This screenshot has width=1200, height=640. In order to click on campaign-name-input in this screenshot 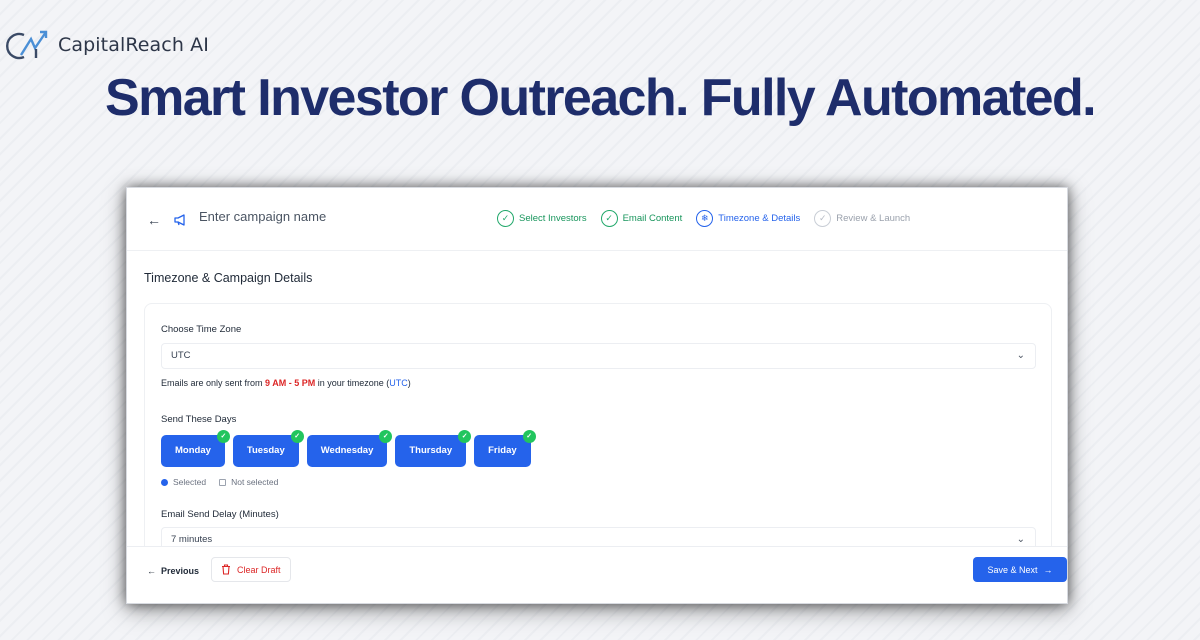, I will do `click(299, 216)`.